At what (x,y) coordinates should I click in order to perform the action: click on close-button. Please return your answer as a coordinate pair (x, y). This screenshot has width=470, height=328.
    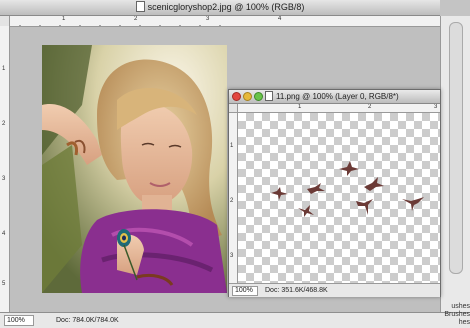
    Looking at the image, I should click on (236, 96).